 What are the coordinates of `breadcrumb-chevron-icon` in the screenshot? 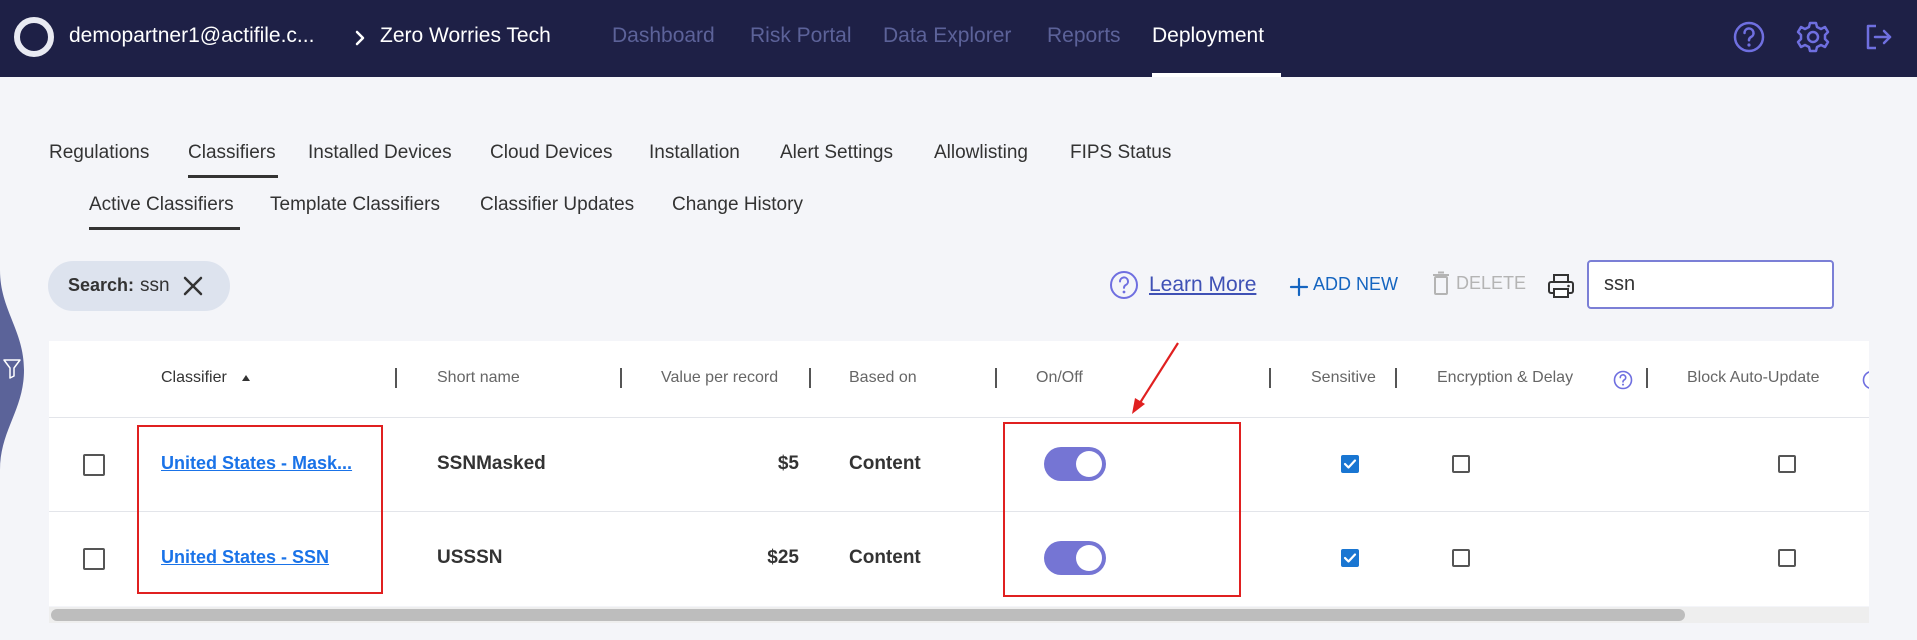 It's located at (360, 38).